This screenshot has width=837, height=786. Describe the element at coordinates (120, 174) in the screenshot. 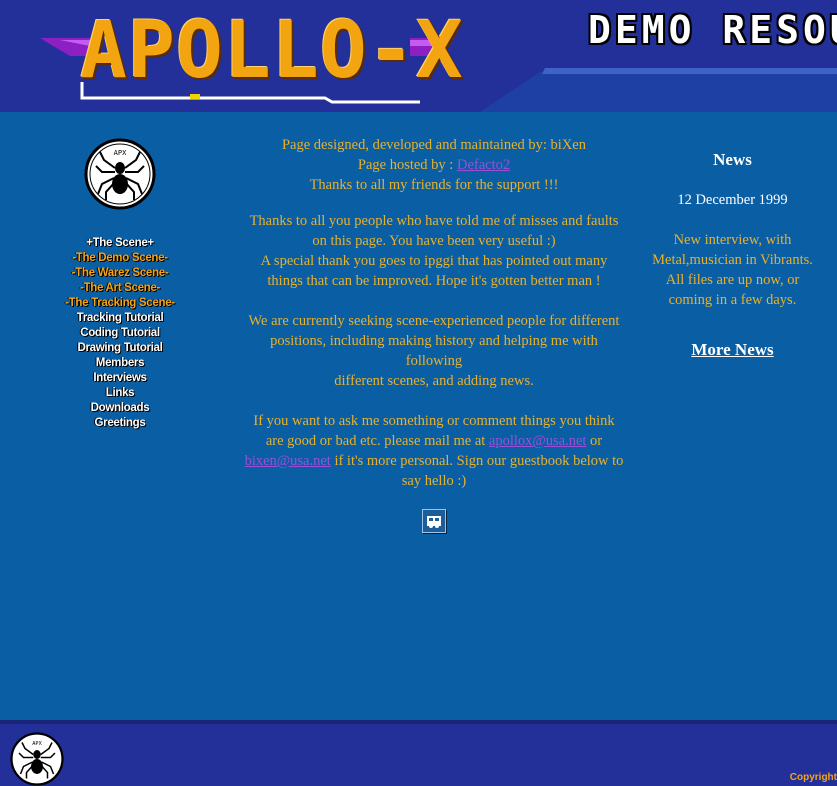

I see `spider-logo-icon: APX` at that location.